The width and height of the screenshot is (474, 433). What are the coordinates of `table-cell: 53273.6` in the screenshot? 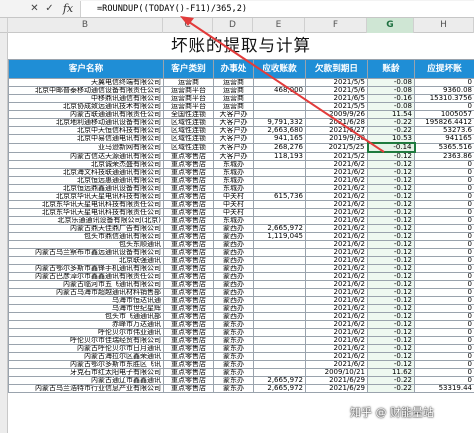 It's located at (444, 130).